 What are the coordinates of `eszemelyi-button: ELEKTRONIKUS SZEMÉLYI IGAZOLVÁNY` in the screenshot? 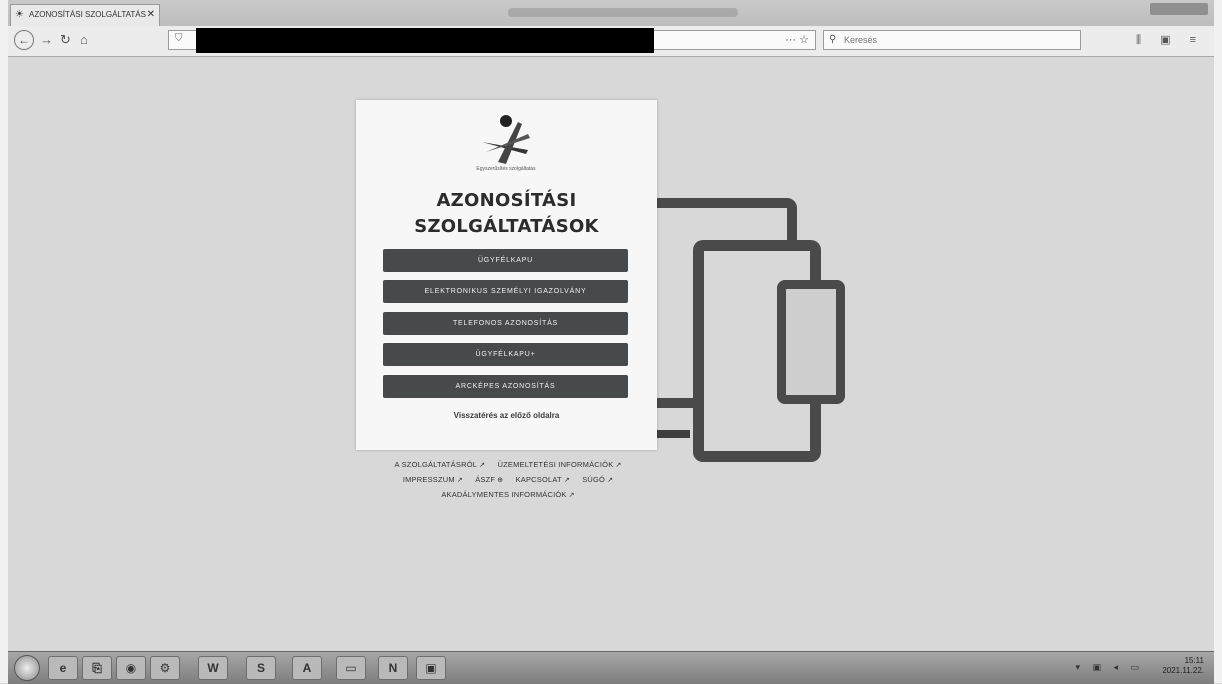 It's located at (505, 291).